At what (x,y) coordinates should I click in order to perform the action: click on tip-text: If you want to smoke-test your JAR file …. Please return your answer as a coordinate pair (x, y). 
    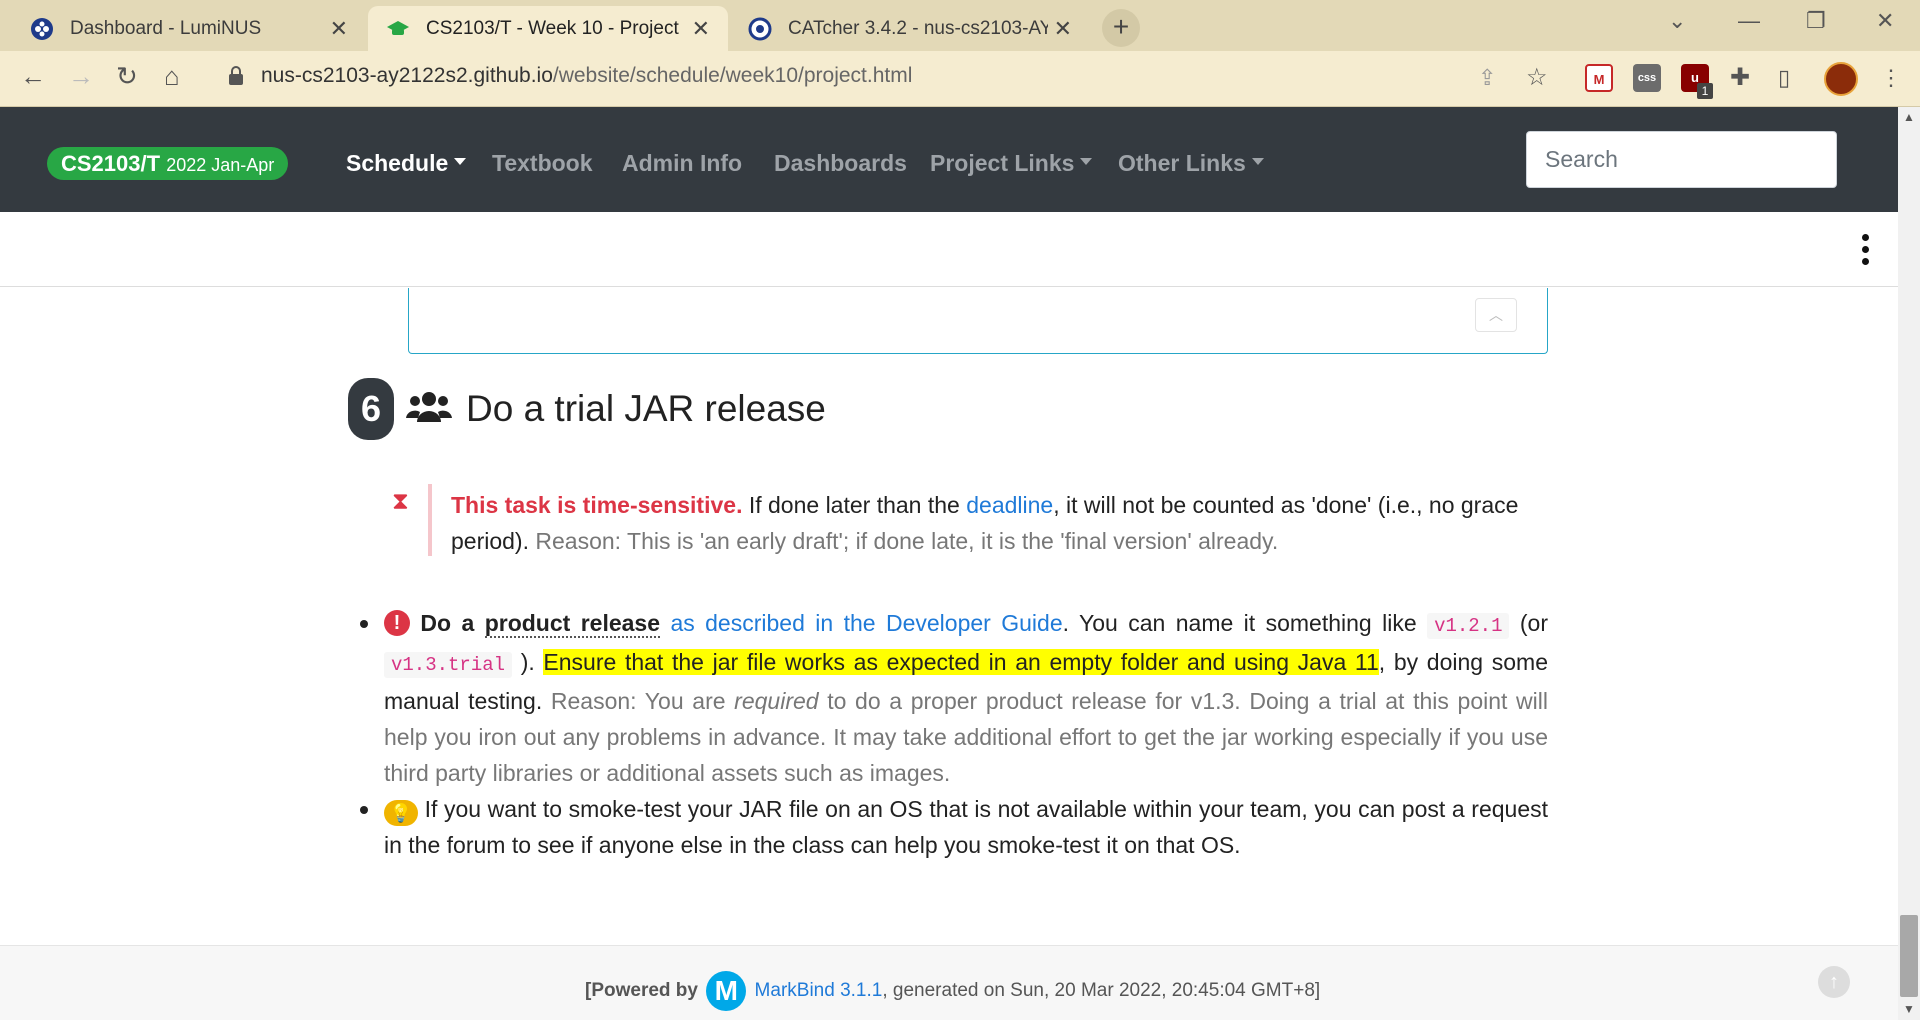
    Looking at the image, I should click on (966, 827).